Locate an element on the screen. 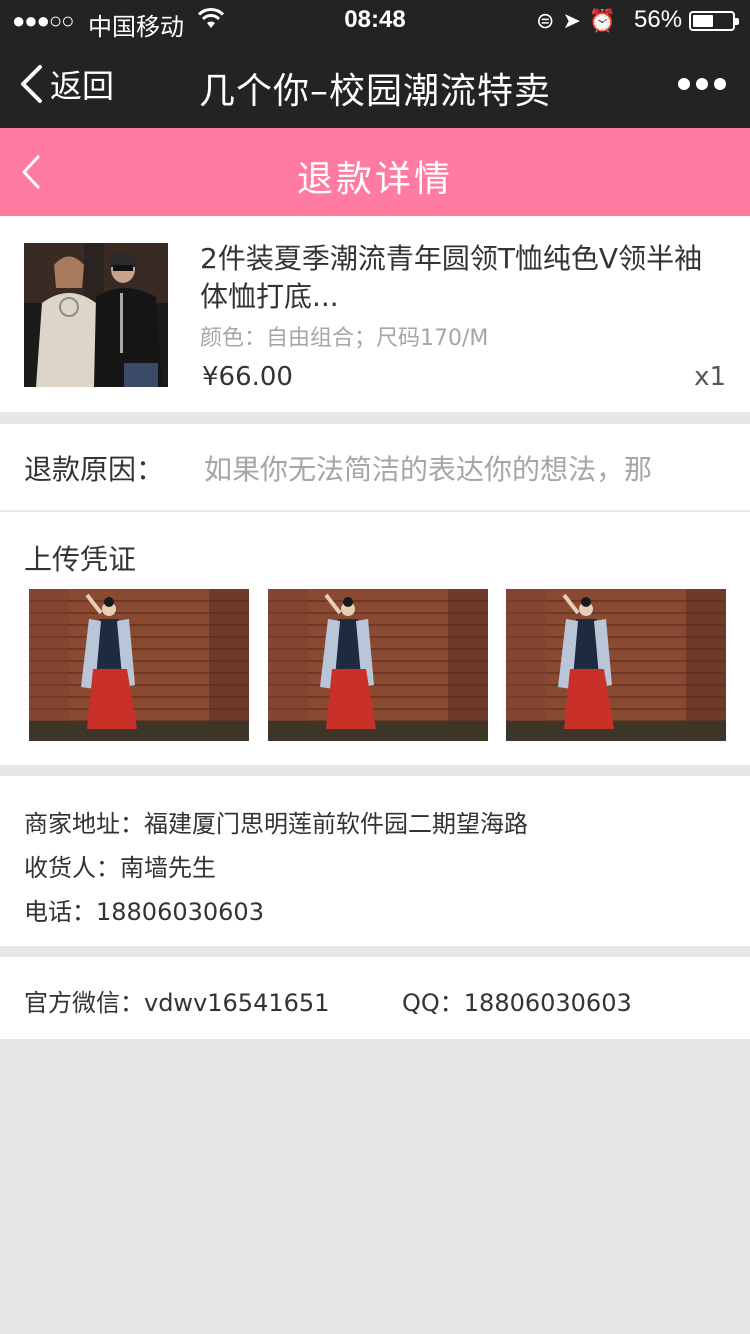 The image size is (750, 1334). merchant-address: 商家地址：福建厦门思明莲前软件园二期望海路 is located at coordinates (276, 824).